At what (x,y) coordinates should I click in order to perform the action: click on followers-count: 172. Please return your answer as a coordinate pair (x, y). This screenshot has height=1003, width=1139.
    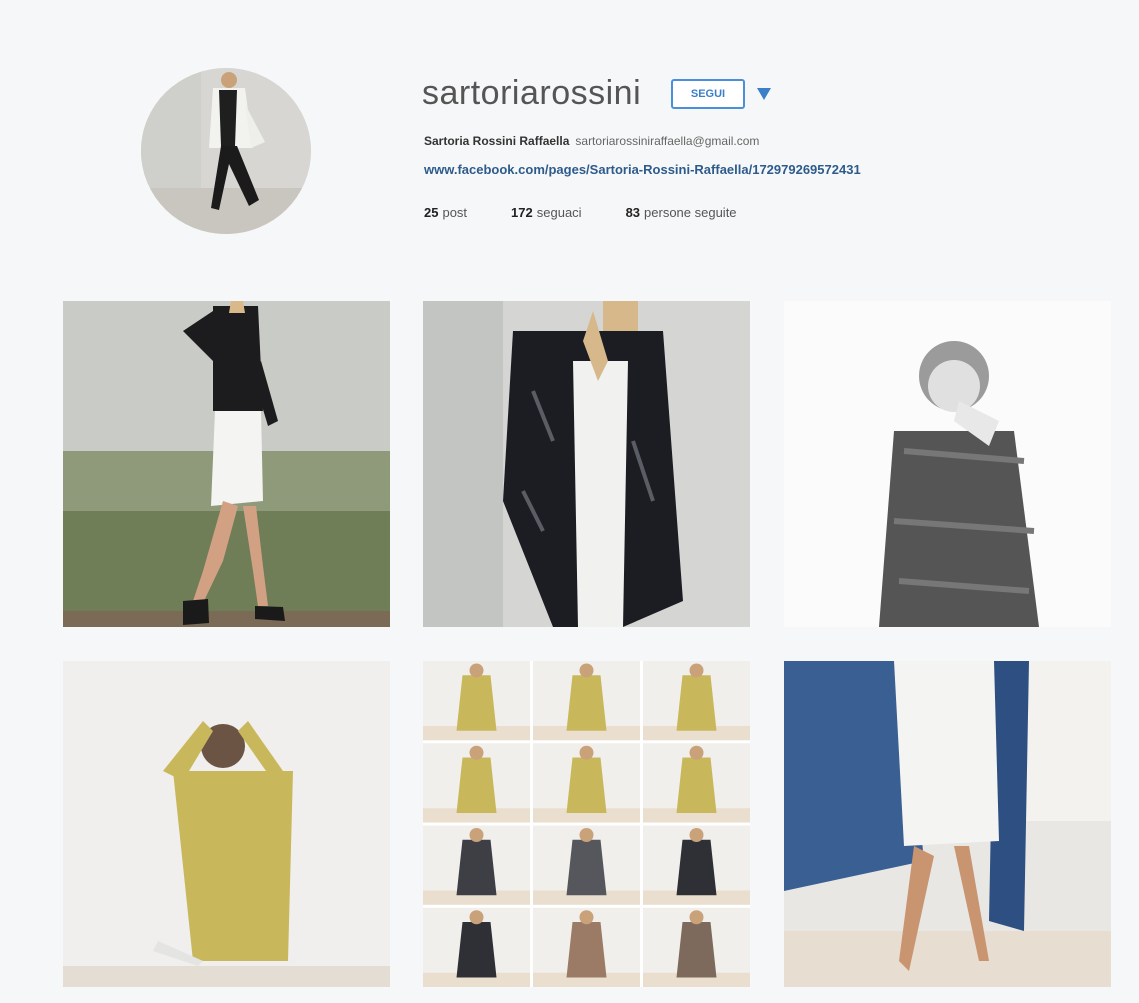
    Looking at the image, I should click on (522, 212).